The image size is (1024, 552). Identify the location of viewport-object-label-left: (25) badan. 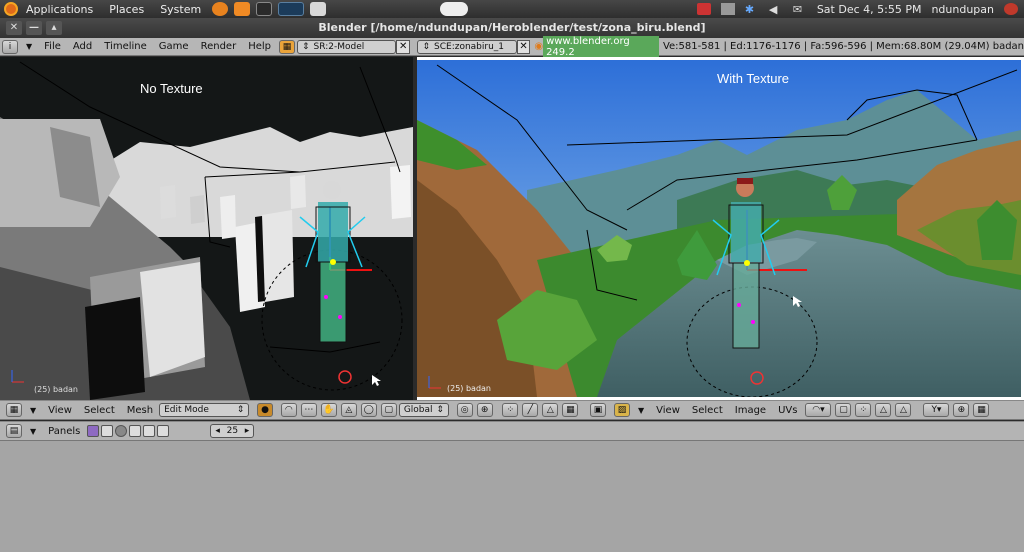
(56, 389).